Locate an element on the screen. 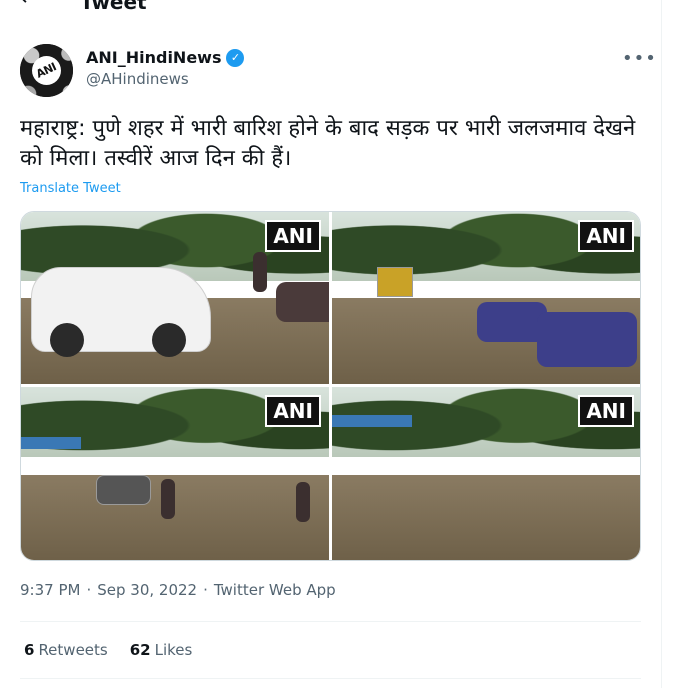 The image size is (675, 688). auto-rickshaw is located at coordinates (395, 282).